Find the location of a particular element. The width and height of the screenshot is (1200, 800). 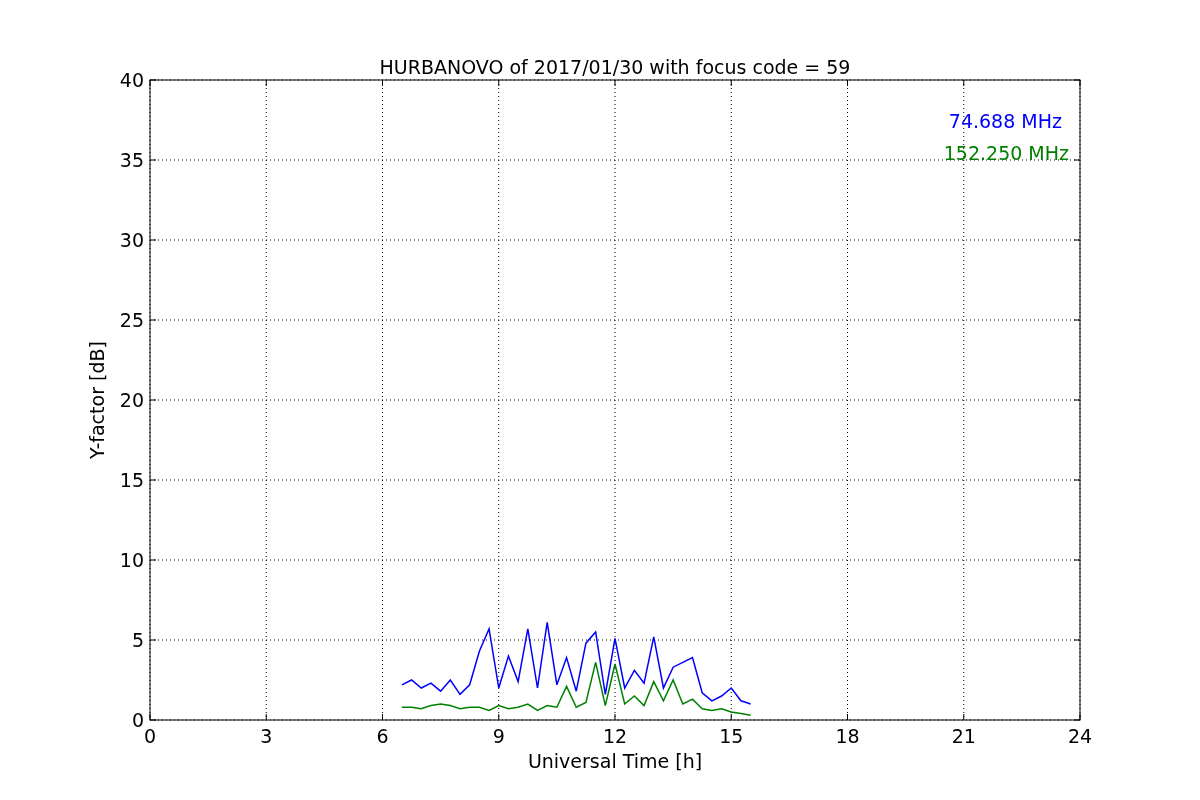

y-tick-label: 25 is located at coordinates (131, 320).